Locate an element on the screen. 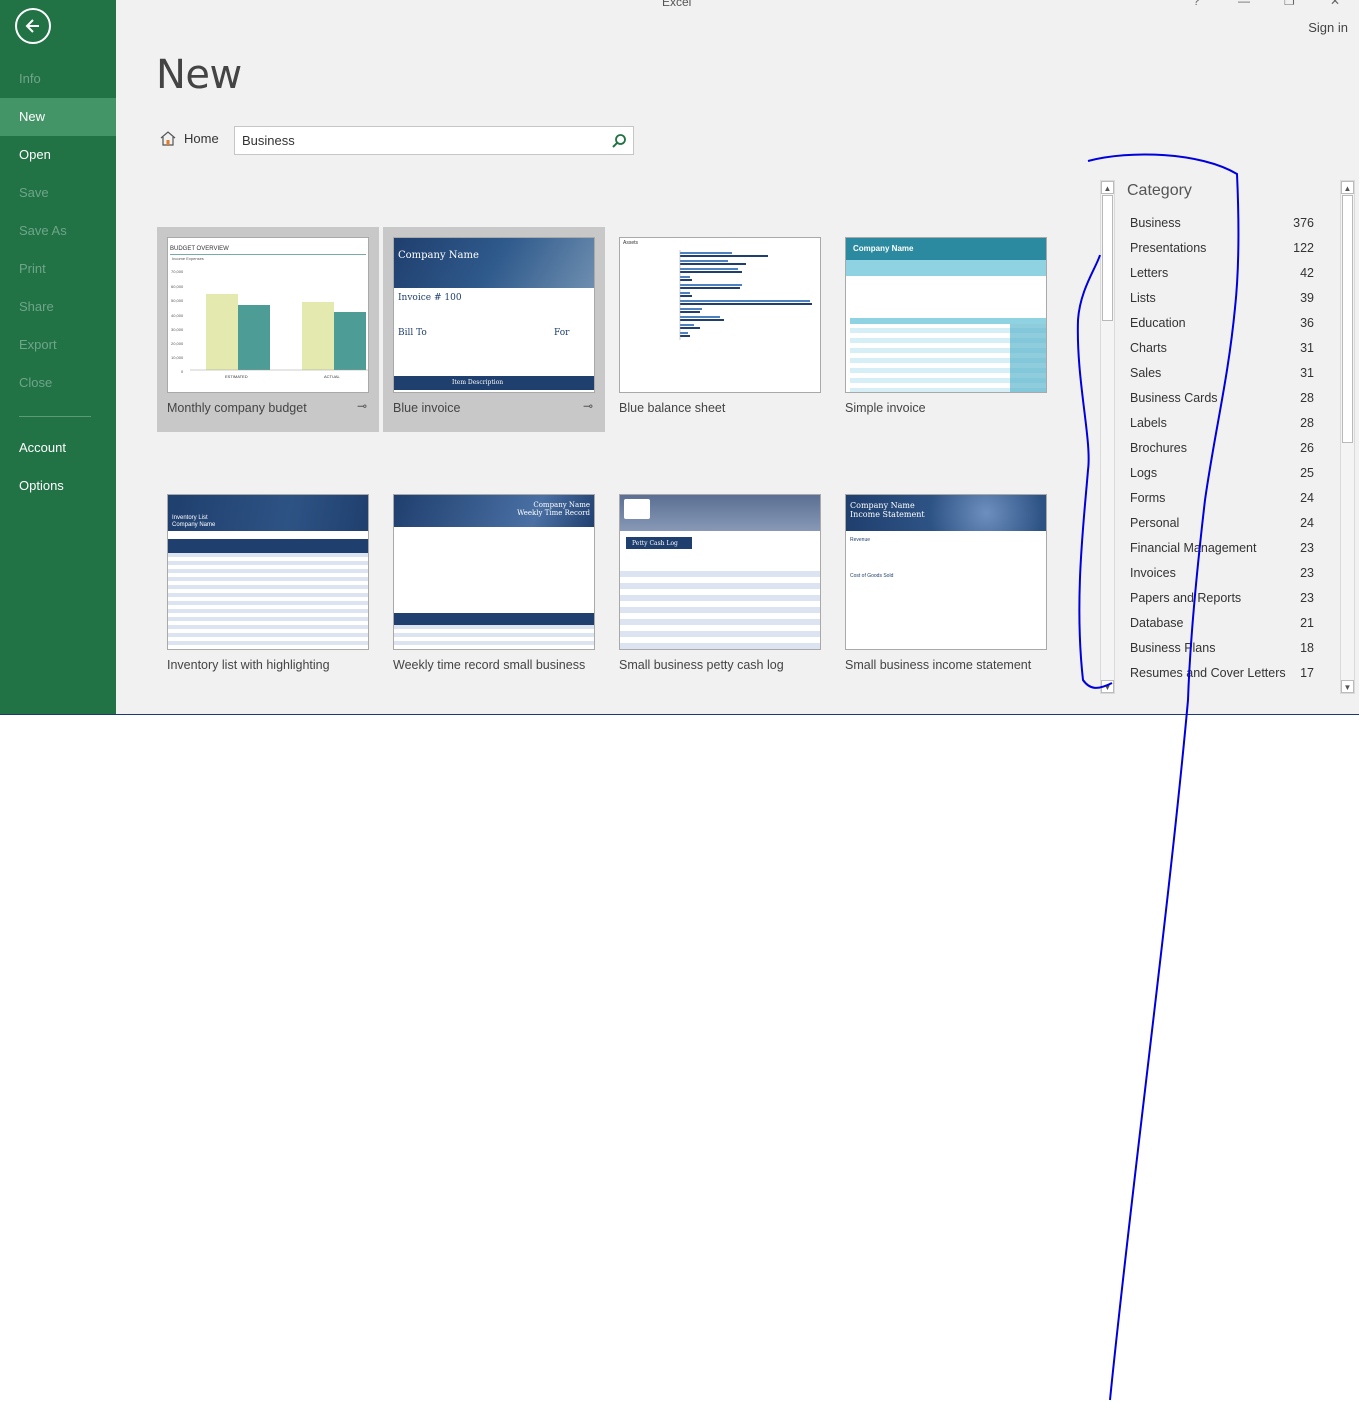  category-heading: Category is located at coordinates (1159, 190).